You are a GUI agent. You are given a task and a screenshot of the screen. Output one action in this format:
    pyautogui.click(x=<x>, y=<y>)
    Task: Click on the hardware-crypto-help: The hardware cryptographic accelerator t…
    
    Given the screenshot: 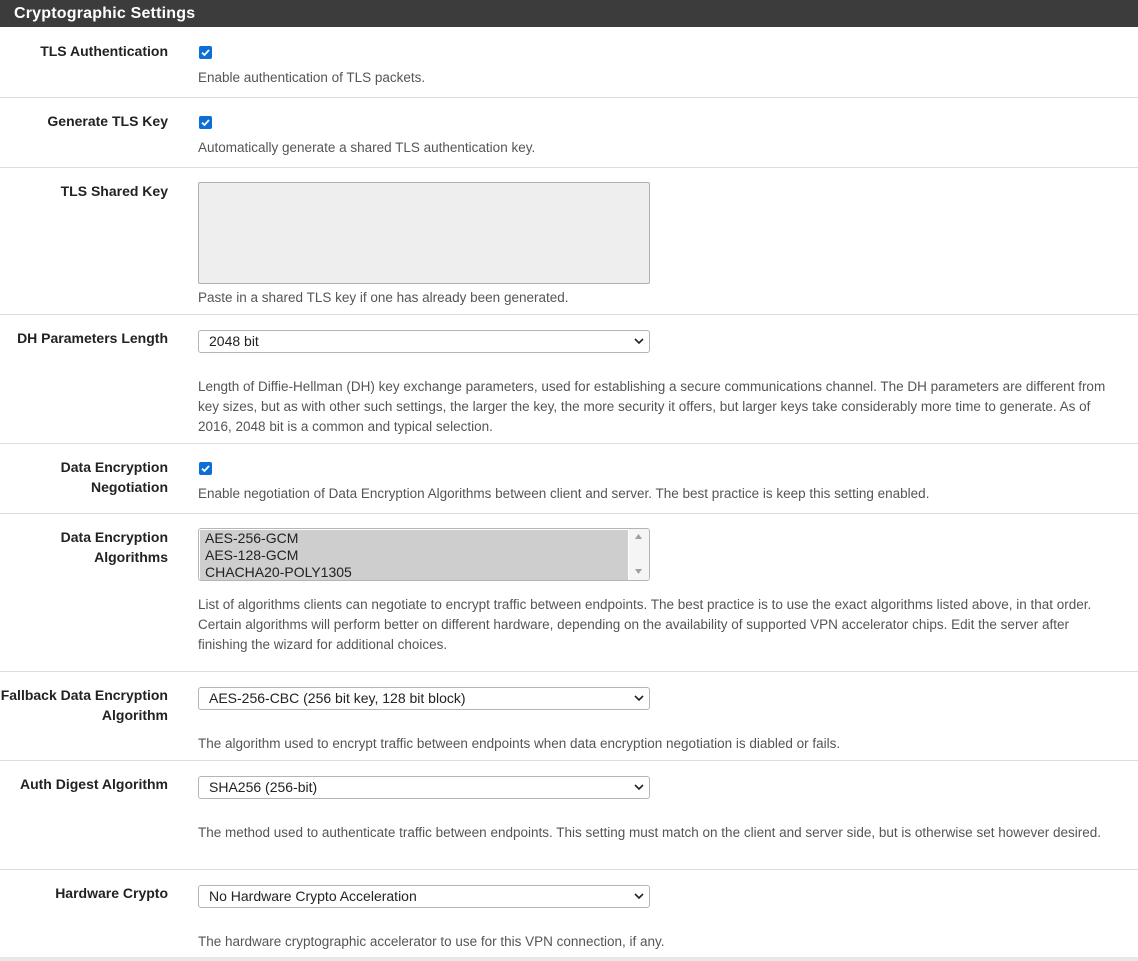 What is the action you would take?
    pyautogui.click(x=431, y=941)
    